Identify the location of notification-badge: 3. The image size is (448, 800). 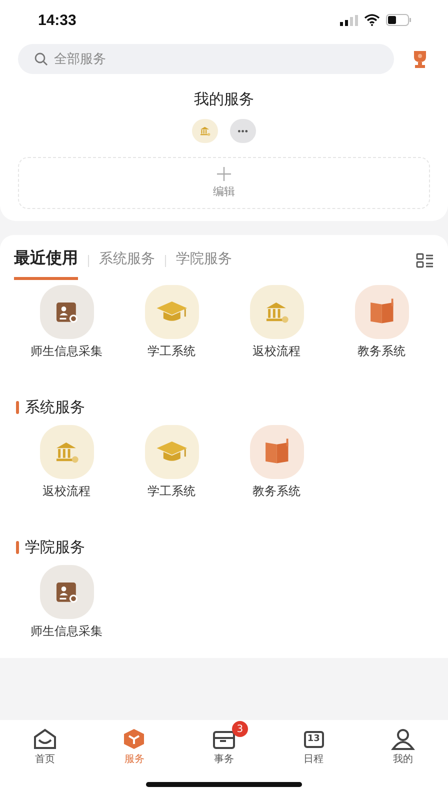
(240, 729).